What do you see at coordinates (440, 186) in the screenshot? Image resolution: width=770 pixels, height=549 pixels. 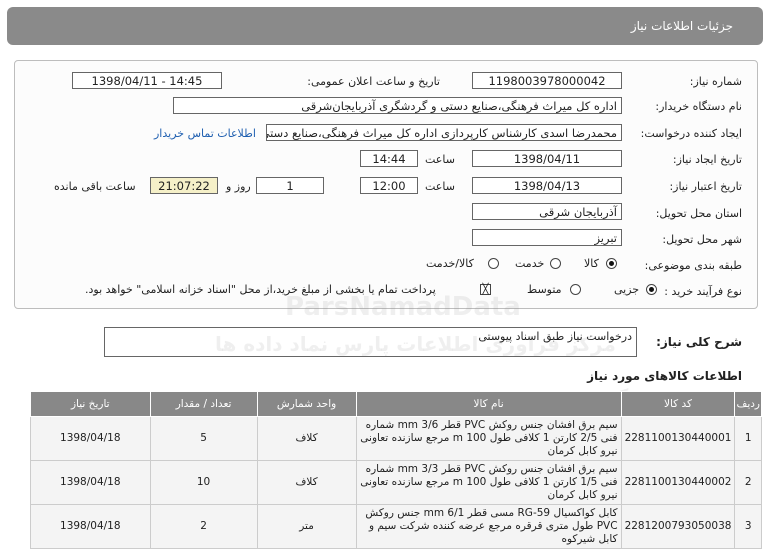 I see `validity-time-label: ساعت` at bounding box center [440, 186].